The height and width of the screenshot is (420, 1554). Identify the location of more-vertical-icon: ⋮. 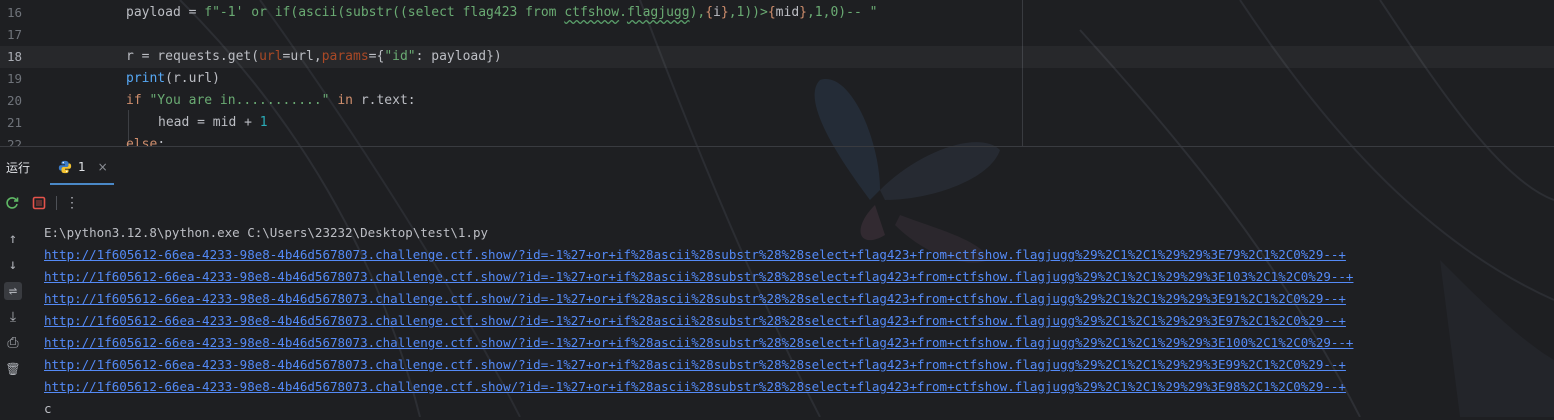
(72, 203).